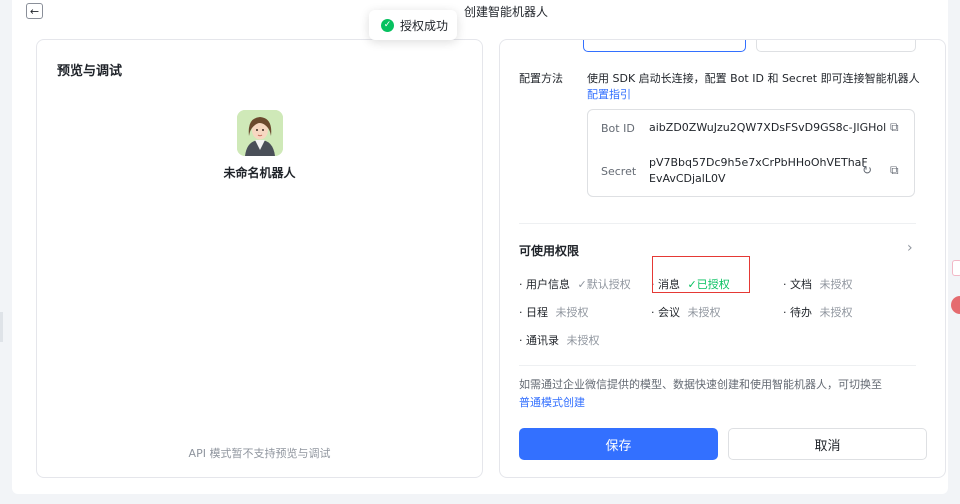  Describe the element at coordinates (818, 312) in the screenshot. I see `perm-item-todo: · 待办 未授权` at that location.